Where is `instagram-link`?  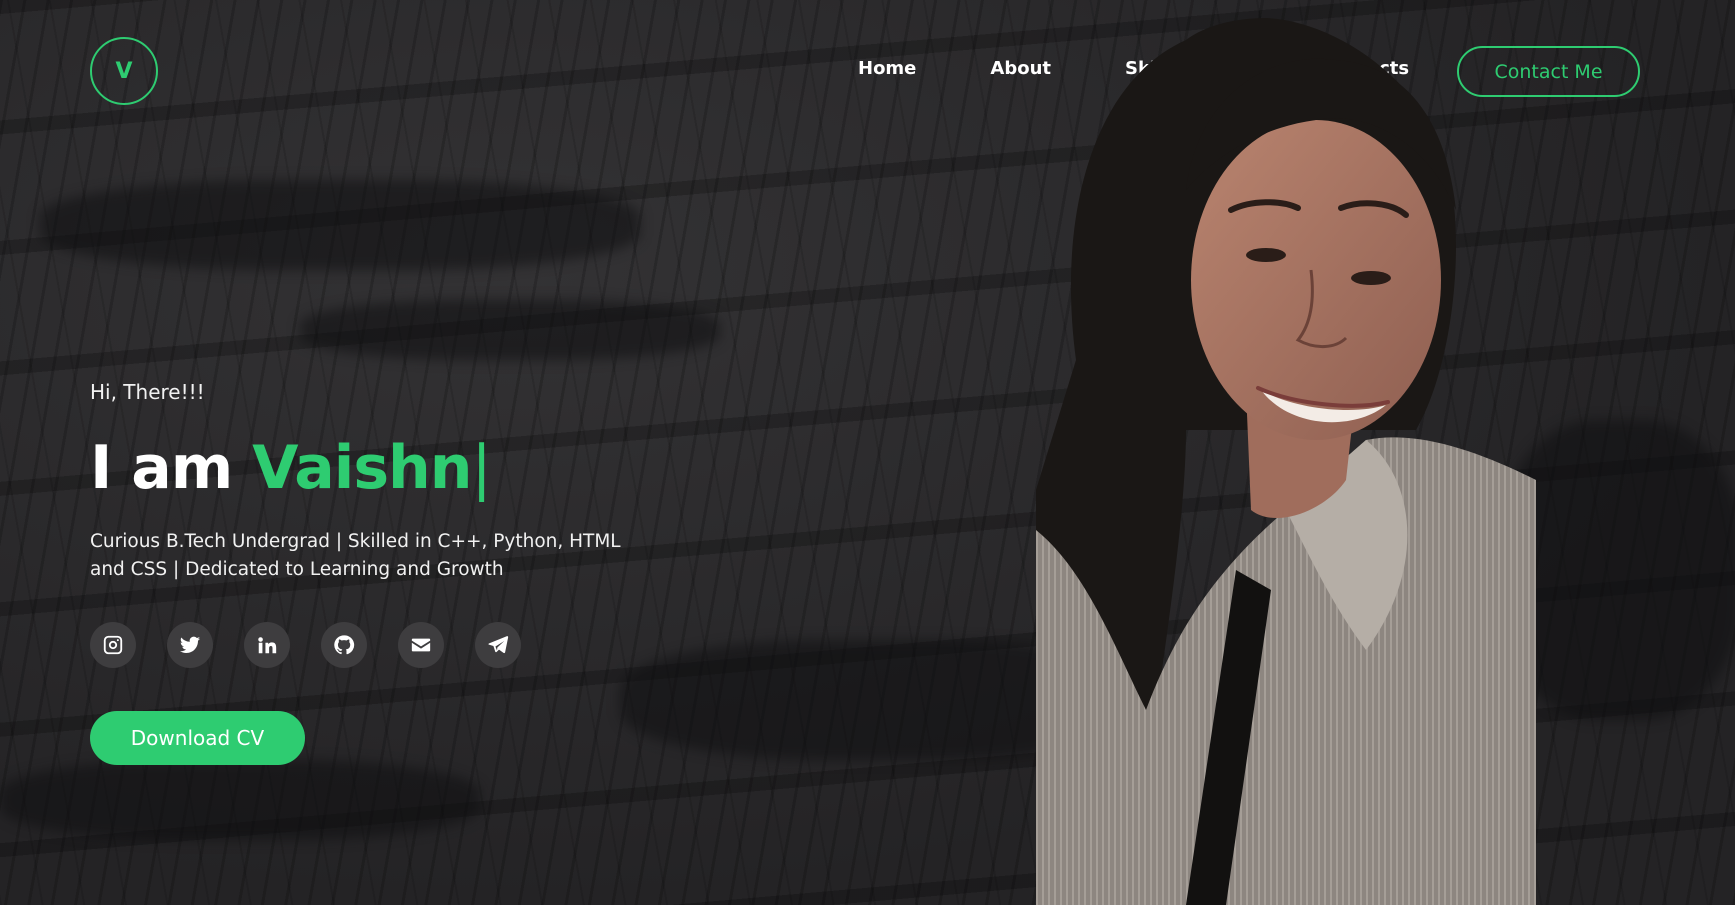 instagram-link is located at coordinates (113, 645).